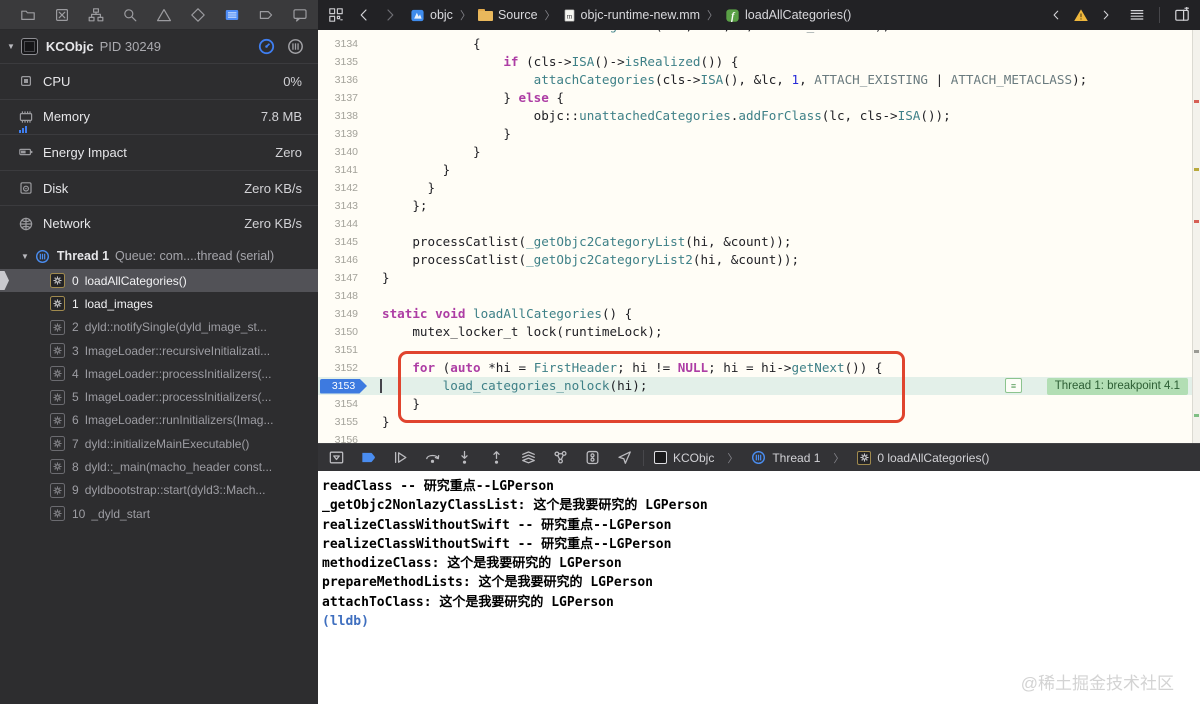 This screenshot has width=1200, height=704. What do you see at coordinates (755, 62) in the screenshot?
I see `code-line: 3135 if (cls->ISA()->isRealized()) {` at bounding box center [755, 62].